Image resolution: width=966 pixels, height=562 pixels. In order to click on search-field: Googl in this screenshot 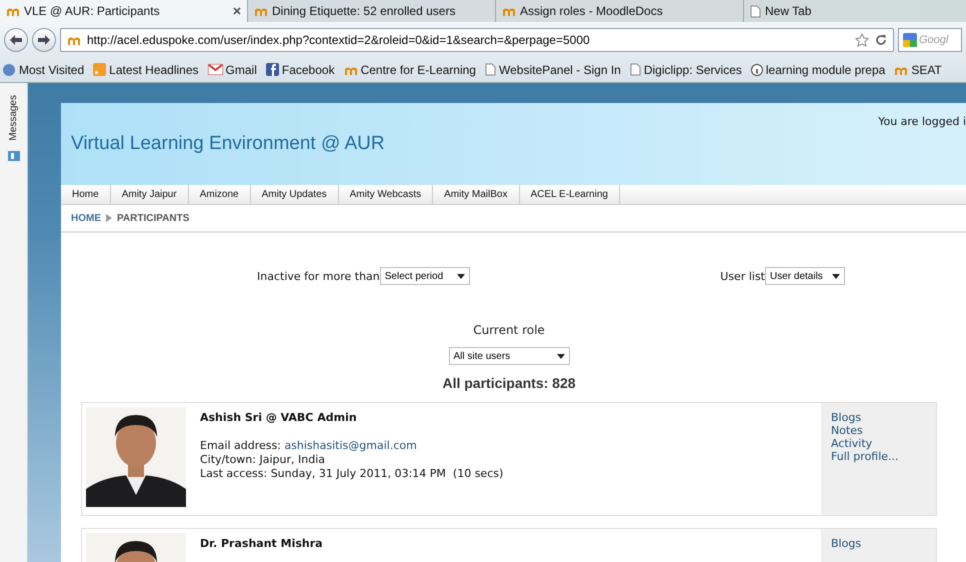, I will do `click(930, 40)`.